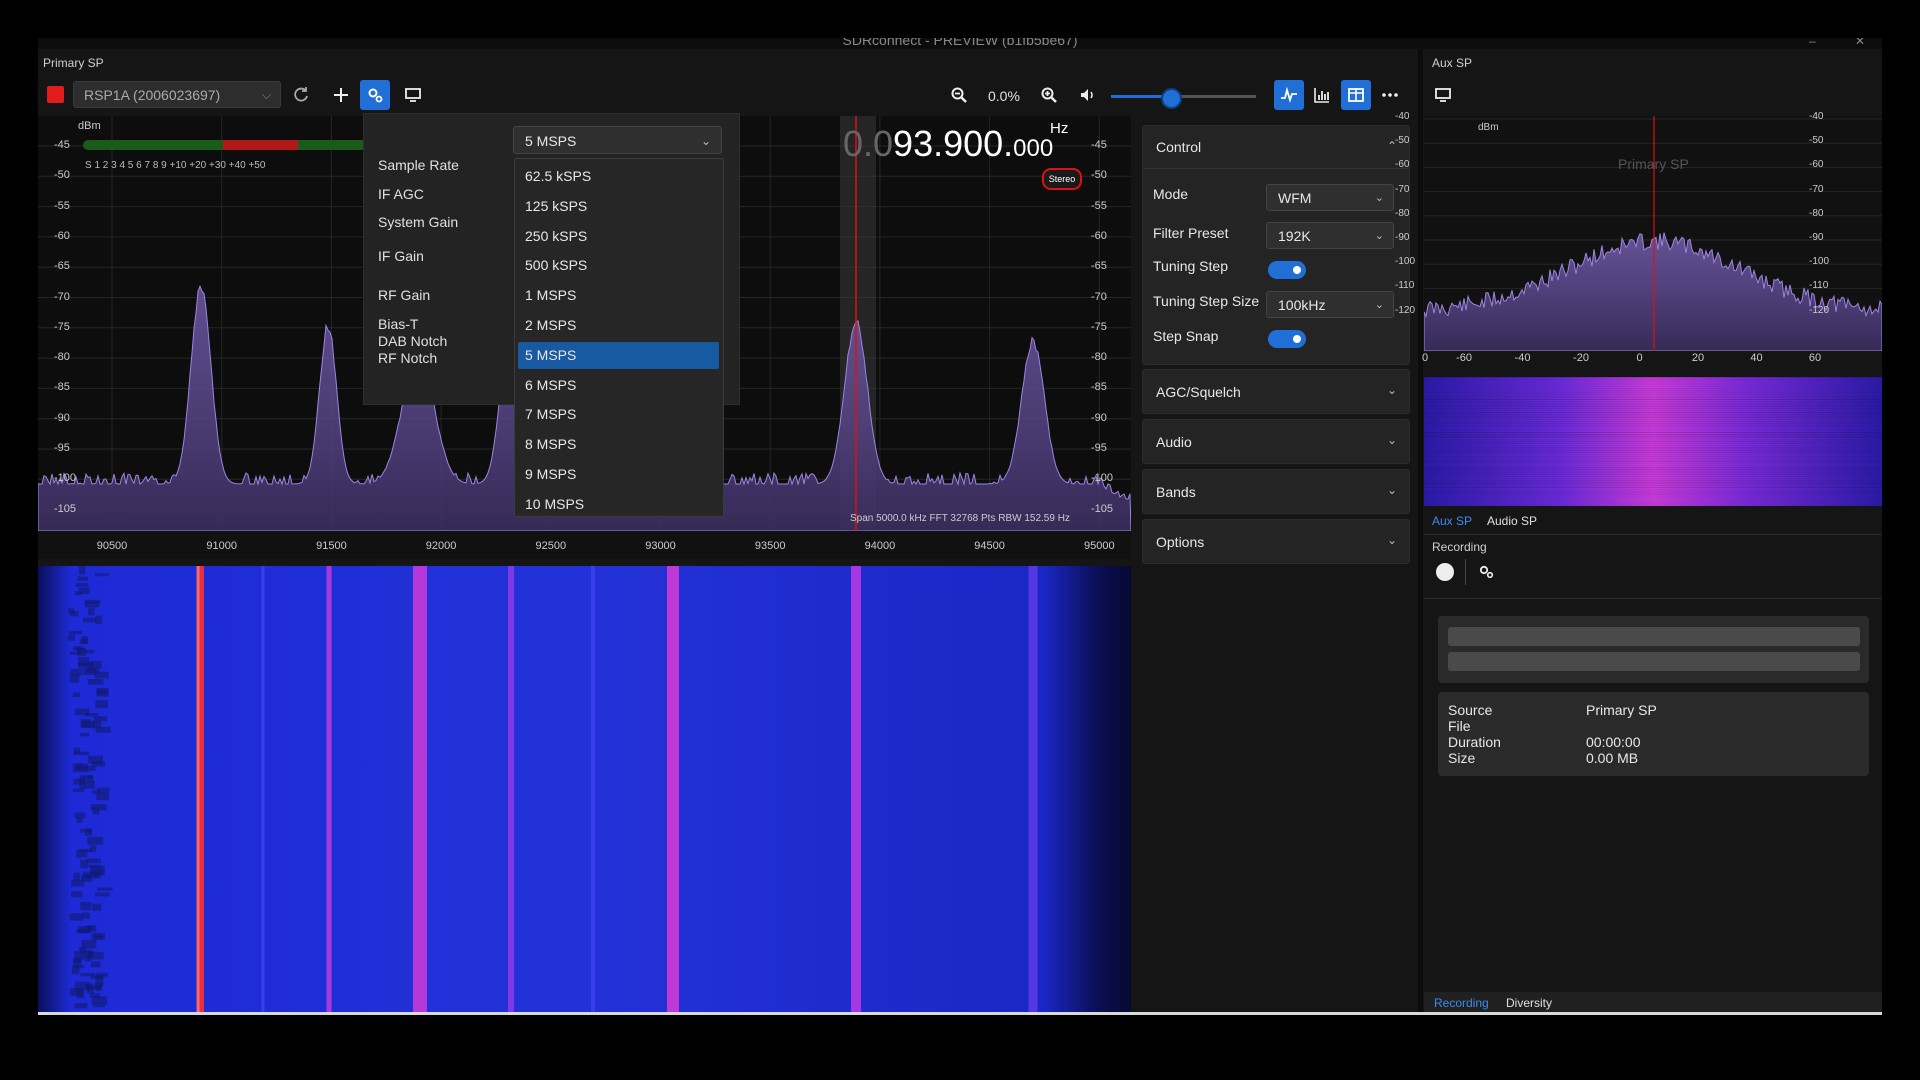  Describe the element at coordinates (1172, 98) in the screenshot. I see `volume-knob` at that location.